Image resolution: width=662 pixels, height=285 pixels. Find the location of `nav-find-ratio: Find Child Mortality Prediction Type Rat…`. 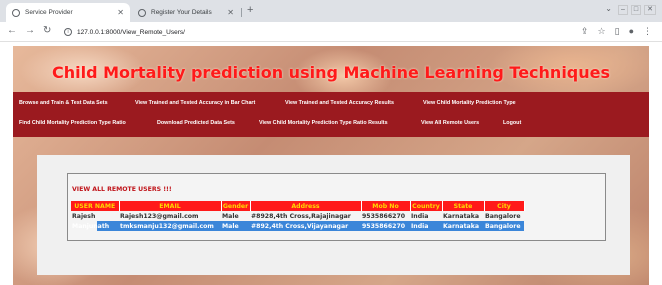

nav-find-ratio: Find Child Mortality Prediction Type Rat… is located at coordinates (72, 123).